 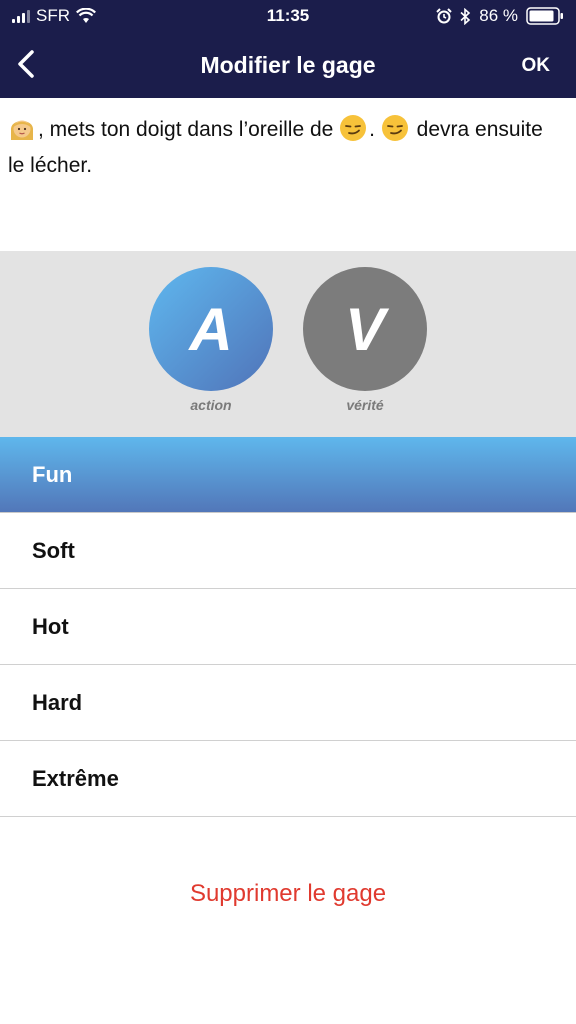 What do you see at coordinates (288, 703) in the screenshot?
I see `level-hard: Hard` at bounding box center [288, 703].